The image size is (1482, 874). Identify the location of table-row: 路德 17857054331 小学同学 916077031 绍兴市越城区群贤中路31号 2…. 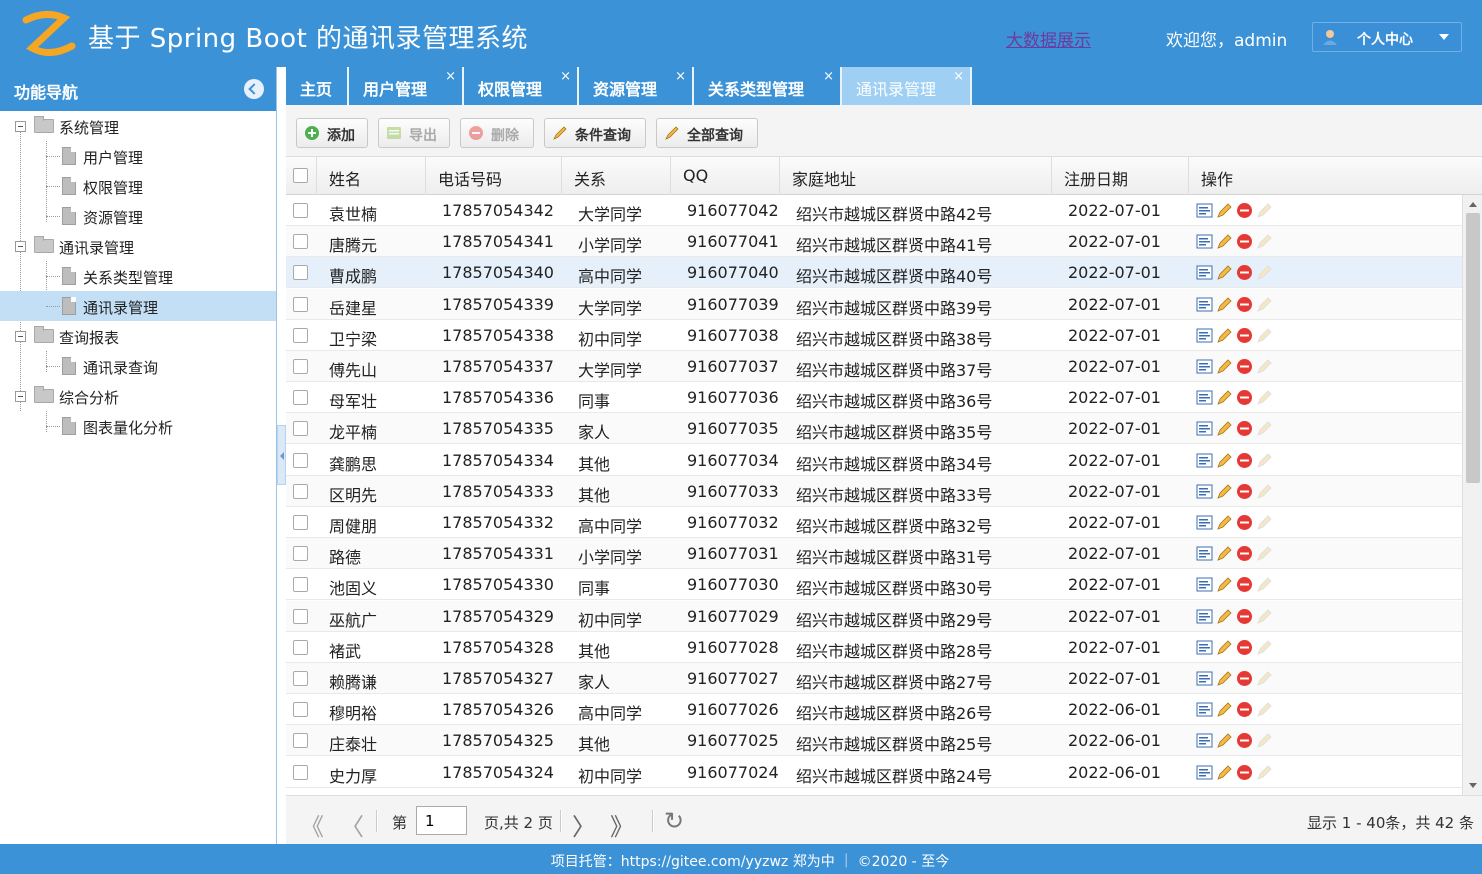
(874, 554).